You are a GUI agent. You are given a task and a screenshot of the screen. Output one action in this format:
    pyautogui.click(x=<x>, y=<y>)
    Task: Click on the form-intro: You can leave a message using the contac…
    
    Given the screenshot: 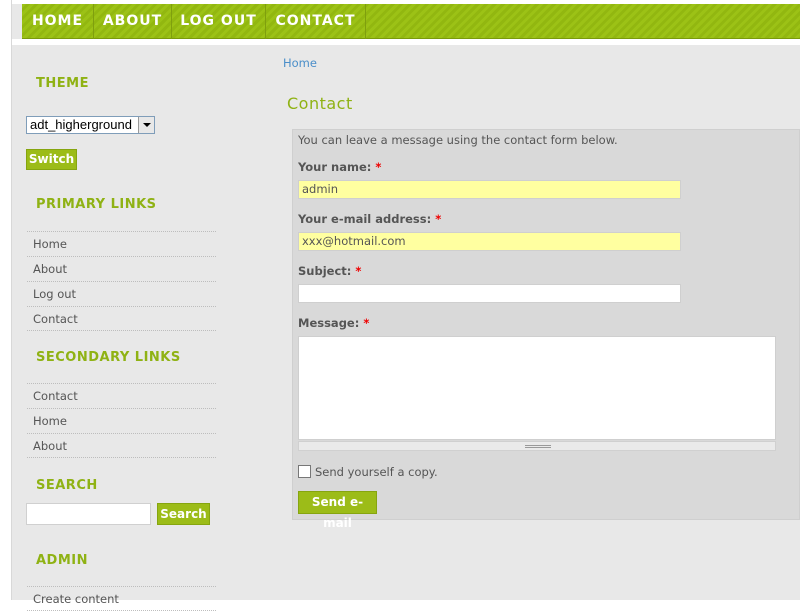 What is the action you would take?
    pyautogui.click(x=458, y=140)
    